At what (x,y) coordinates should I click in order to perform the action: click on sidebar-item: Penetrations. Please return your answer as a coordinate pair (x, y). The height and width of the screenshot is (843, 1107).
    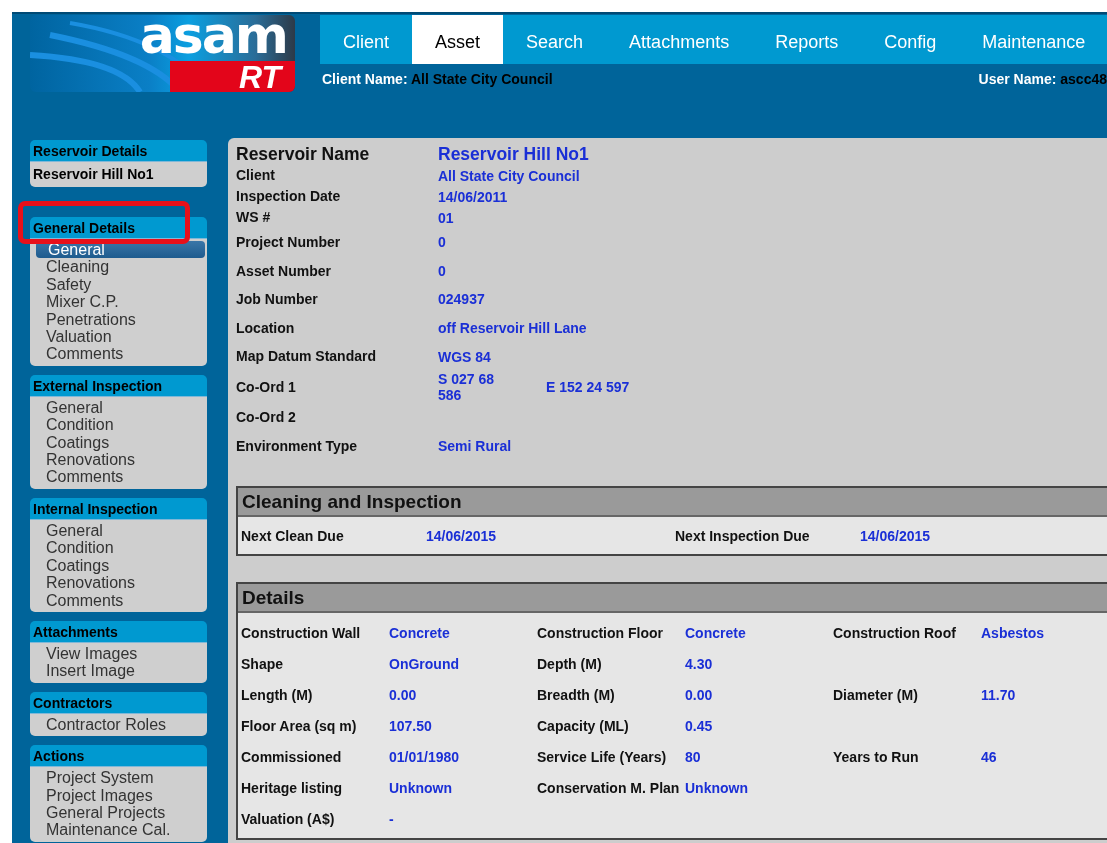
    Looking at the image, I should click on (118, 319).